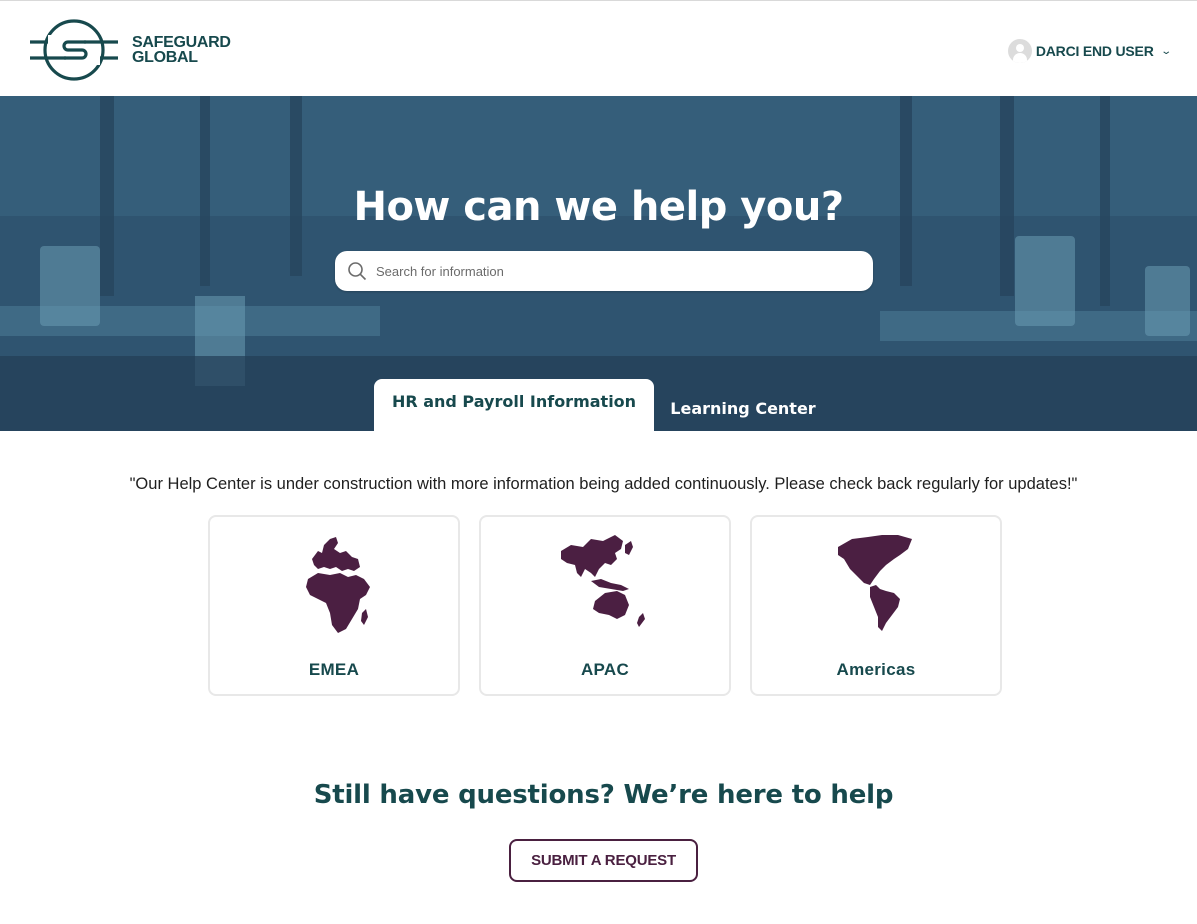  What do you see at coordinates (603, 795) in the screenshot?
I see `help-heading: Still have questions? We’re here to help` at bounding box center [603, 795].